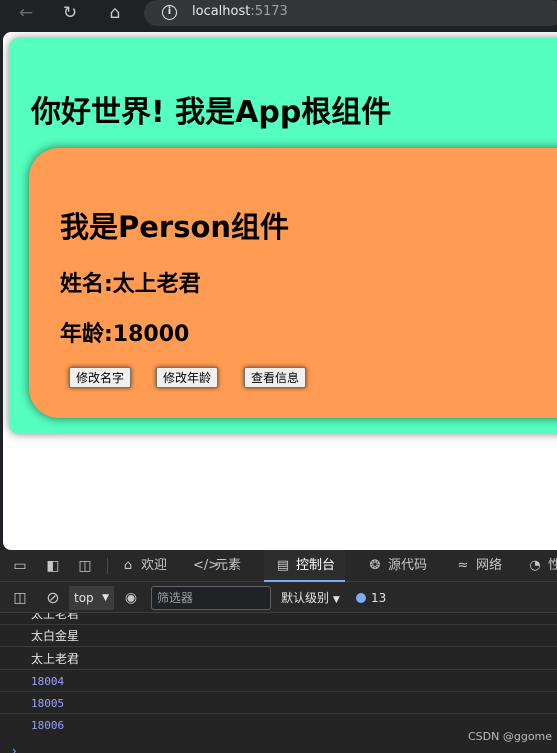 The height and width of the screenshot is (753, 557). What do you see at coordinates (350, 13) in the screenshot?
I see `address-bar: i localhost:5173` at bounding box center [350, 13].